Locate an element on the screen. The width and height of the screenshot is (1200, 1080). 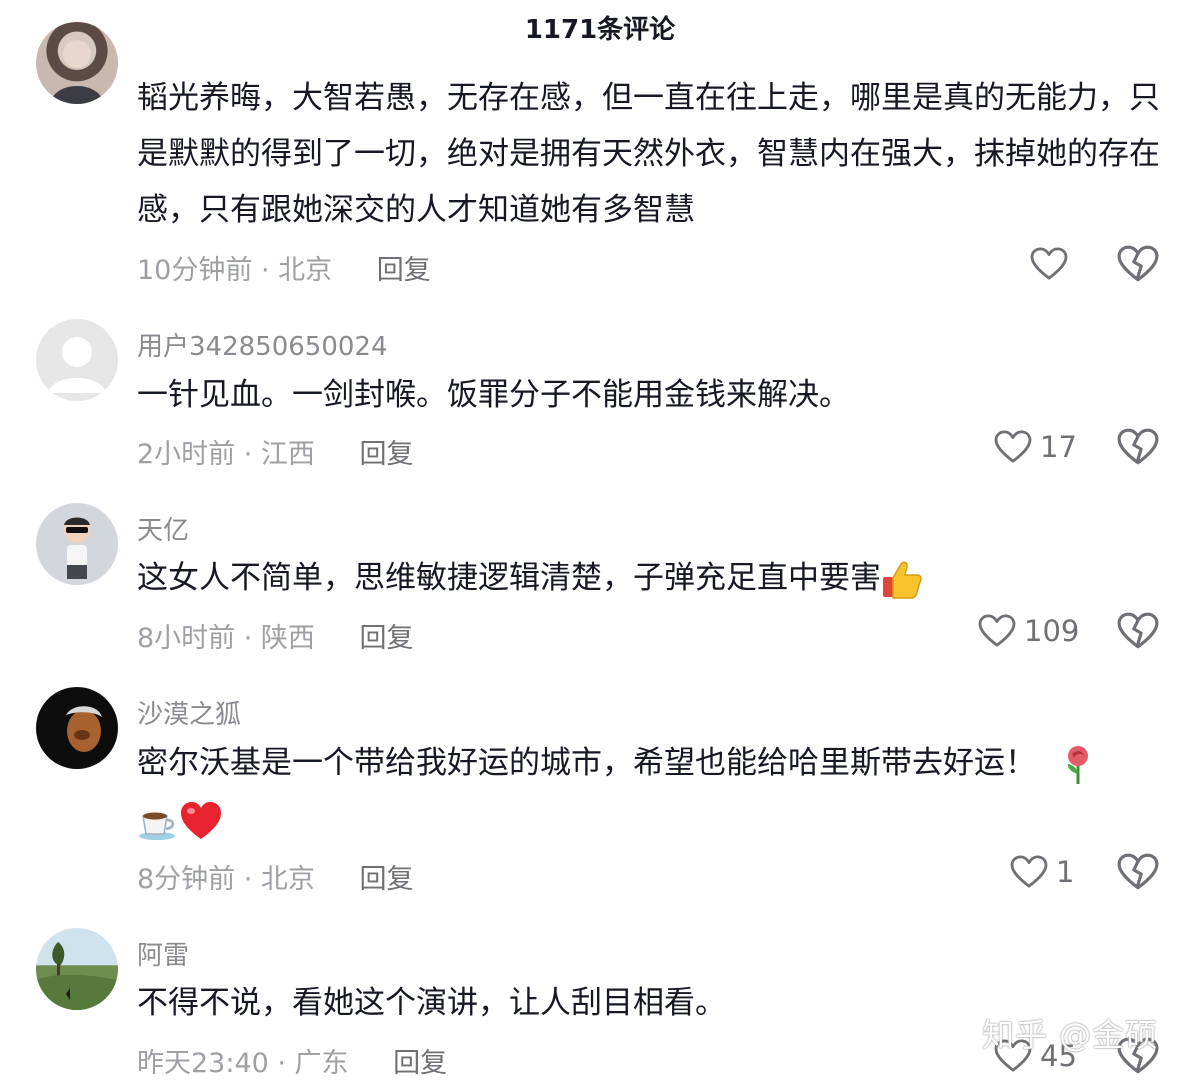
thumbs-up-emoji is located at coordinates (902, 580).